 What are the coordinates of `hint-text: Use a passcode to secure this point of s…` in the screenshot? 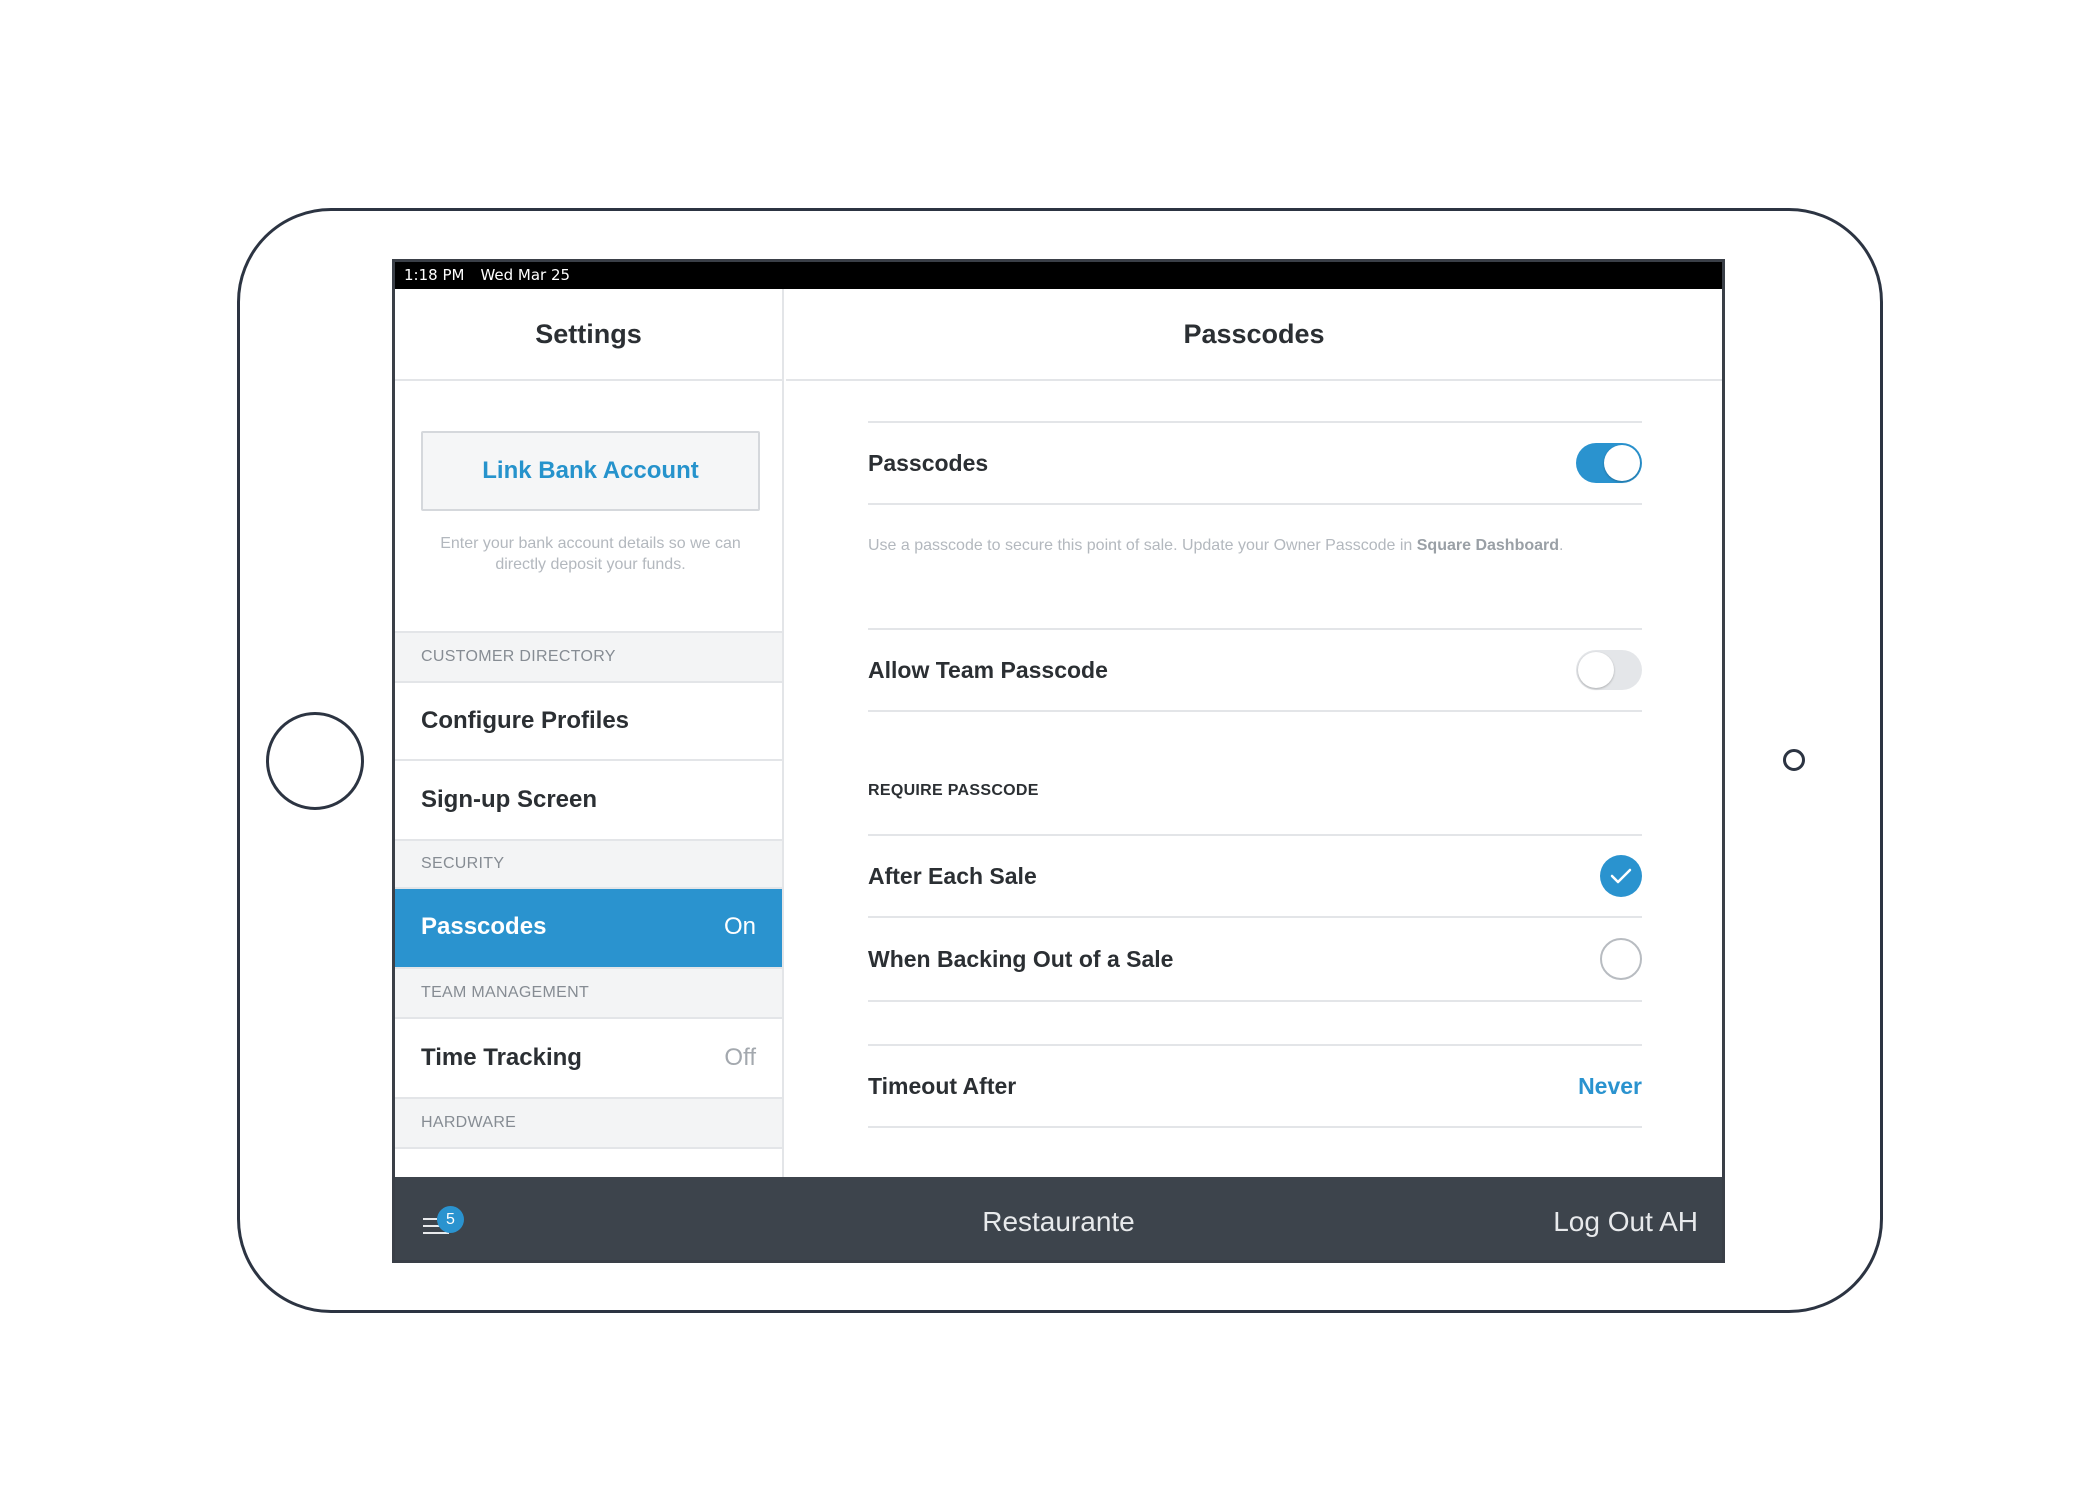 It's located at (1142, 545).